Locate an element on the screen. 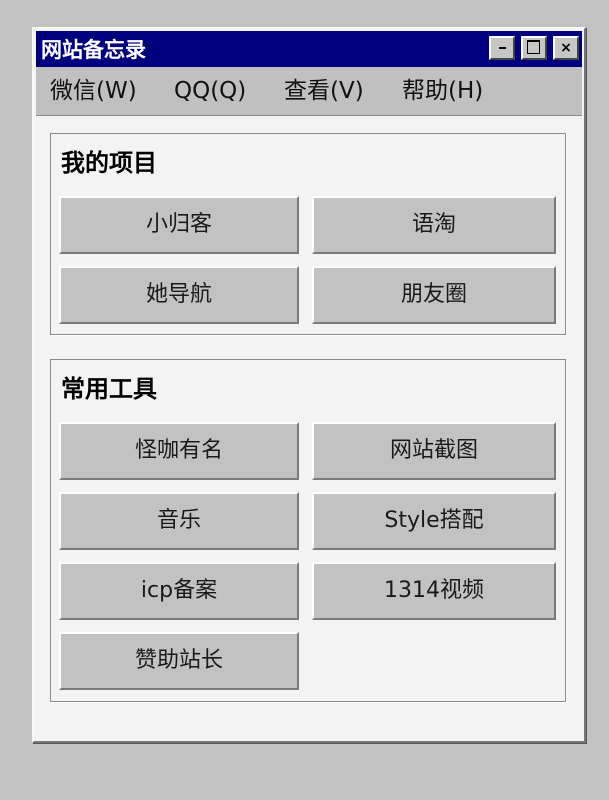 The height and width of the screenshot is (800, 609). close-icon: × is located at coordinates (566, 48).